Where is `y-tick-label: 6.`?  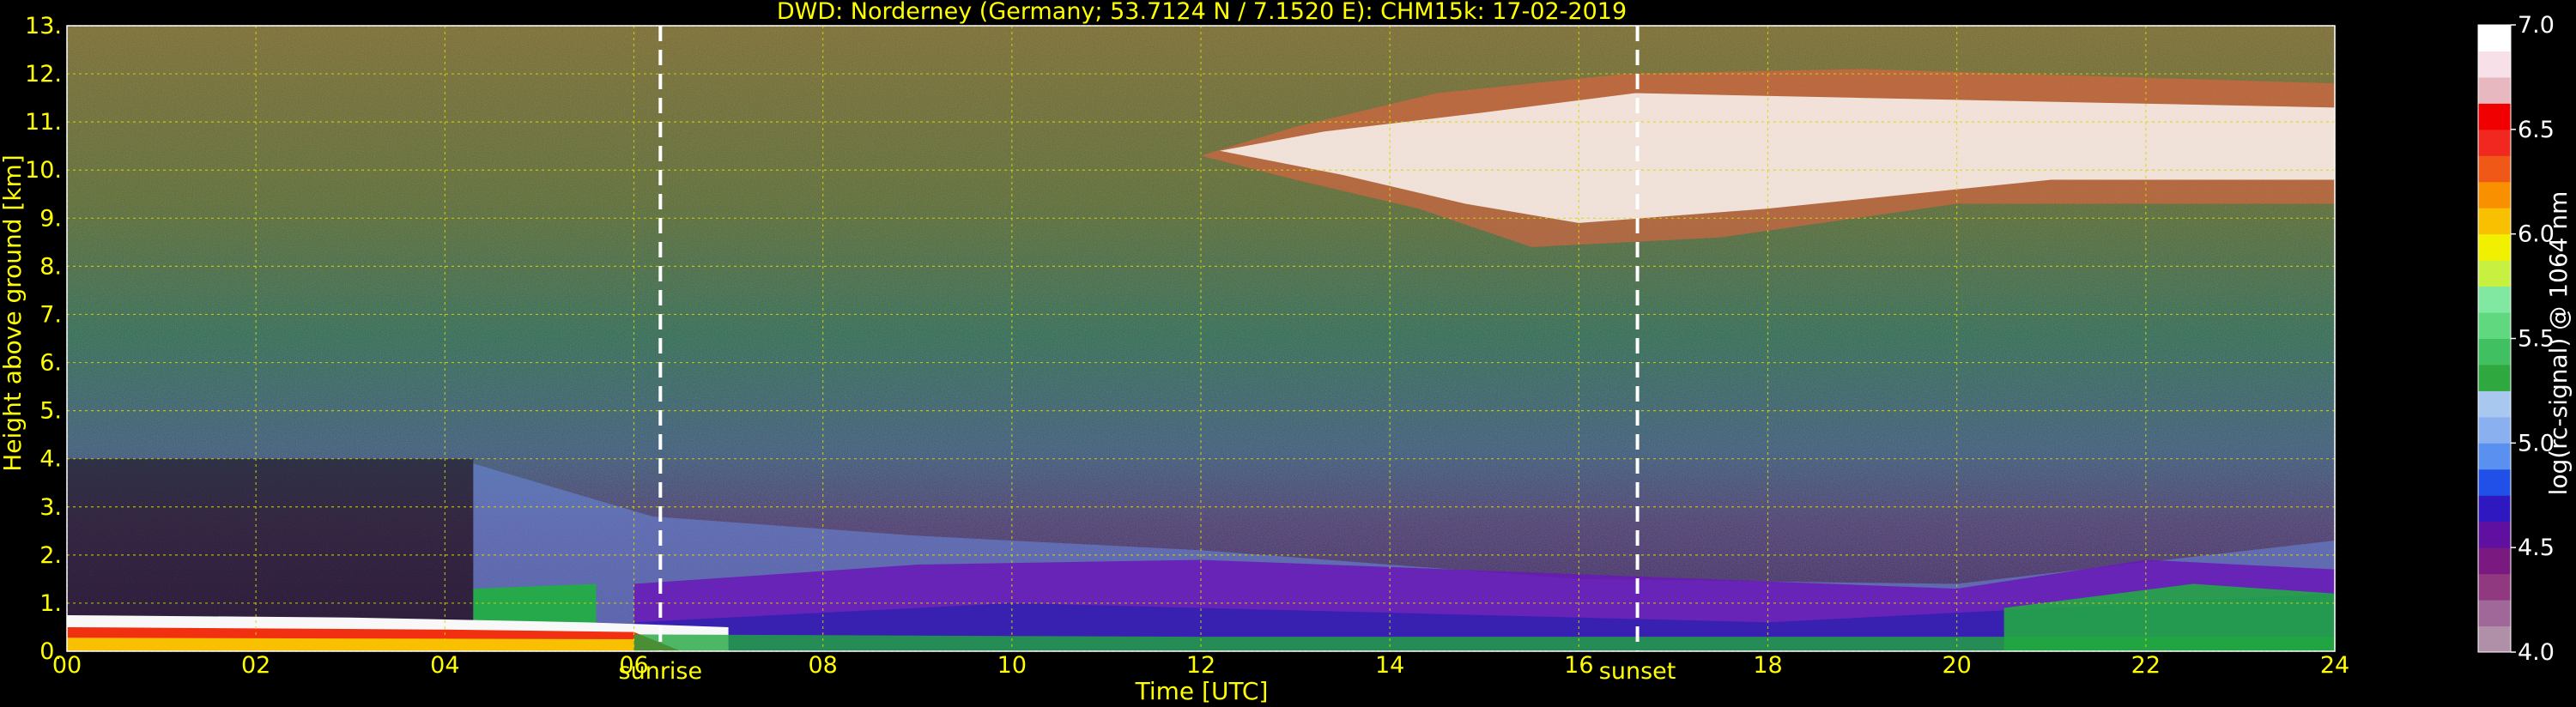 y-tick-label: 6. is located at coordinates (50, 363).